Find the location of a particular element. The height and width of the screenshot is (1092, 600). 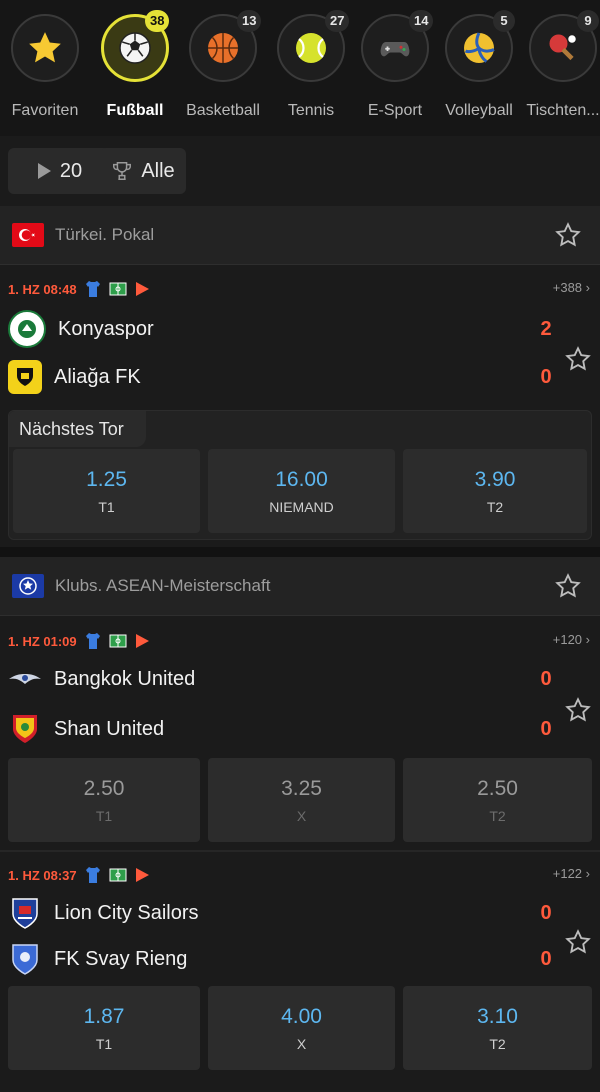

odd-button: 2.50 T1 is located at coordinates (104, 800).